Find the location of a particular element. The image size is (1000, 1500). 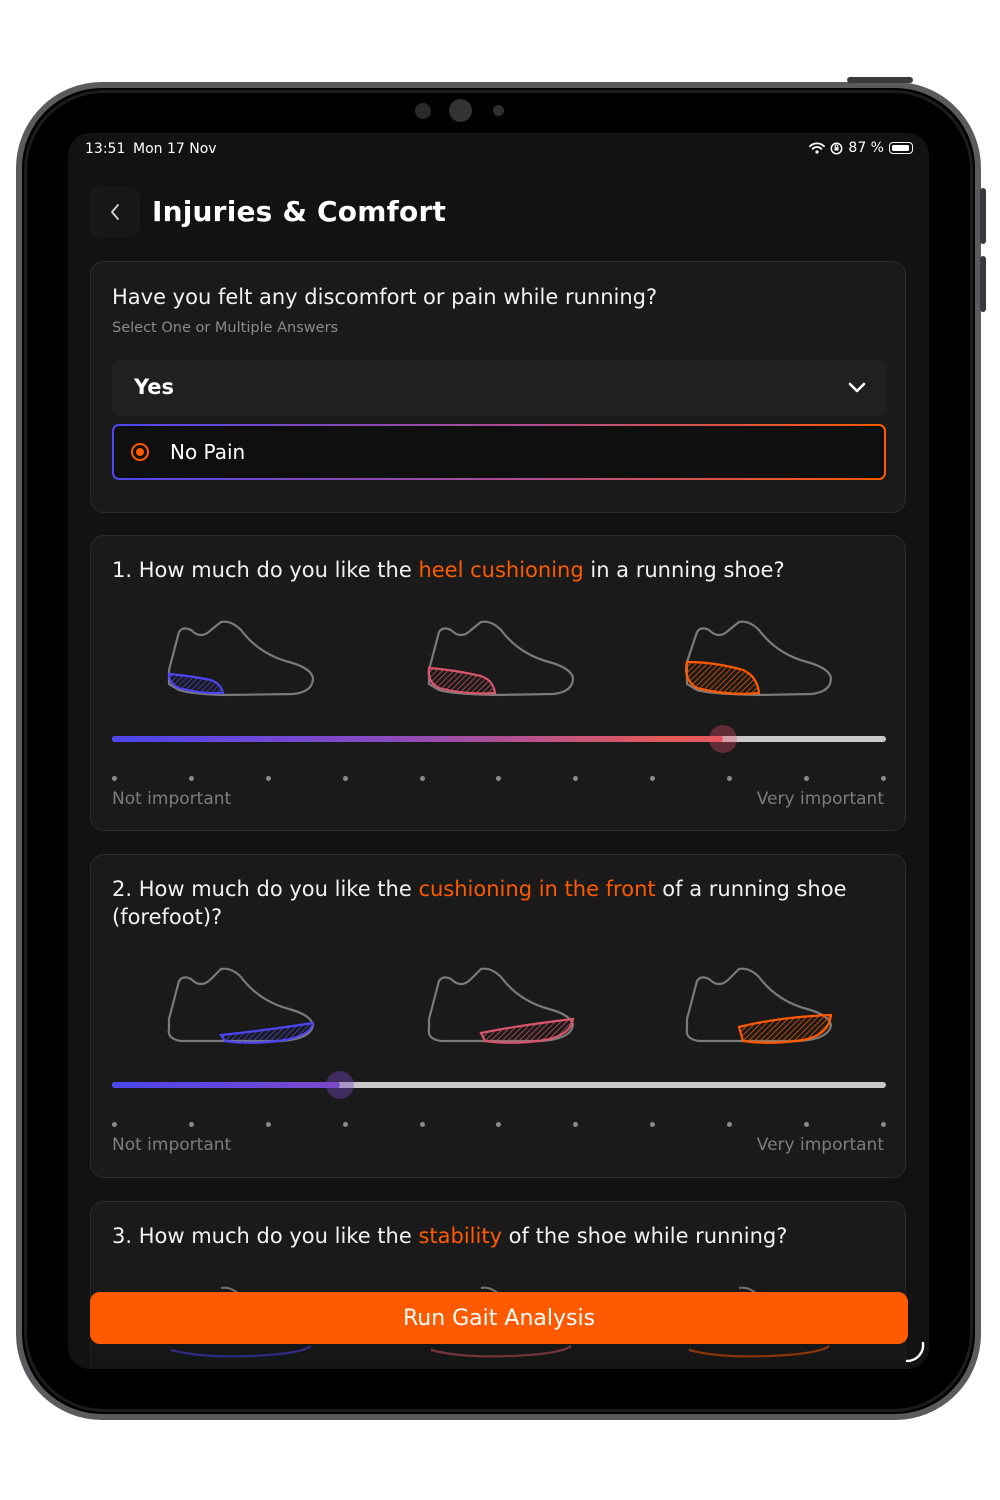

option-no-pain: No Pain is located at coordinates (499, 452).